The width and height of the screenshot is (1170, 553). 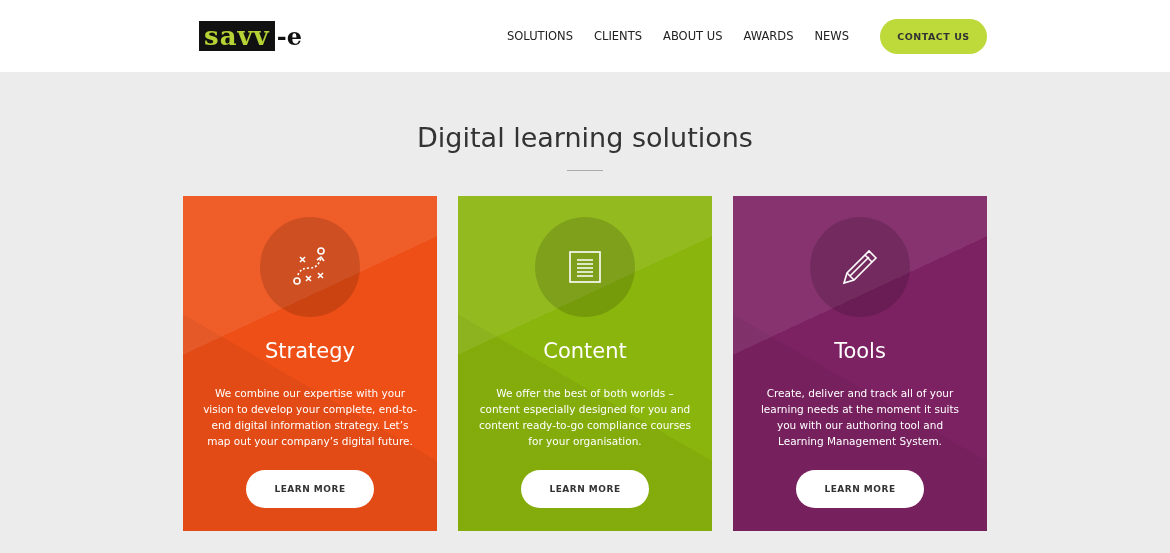 I want to click on document-icon, so click(x=585, y=267).